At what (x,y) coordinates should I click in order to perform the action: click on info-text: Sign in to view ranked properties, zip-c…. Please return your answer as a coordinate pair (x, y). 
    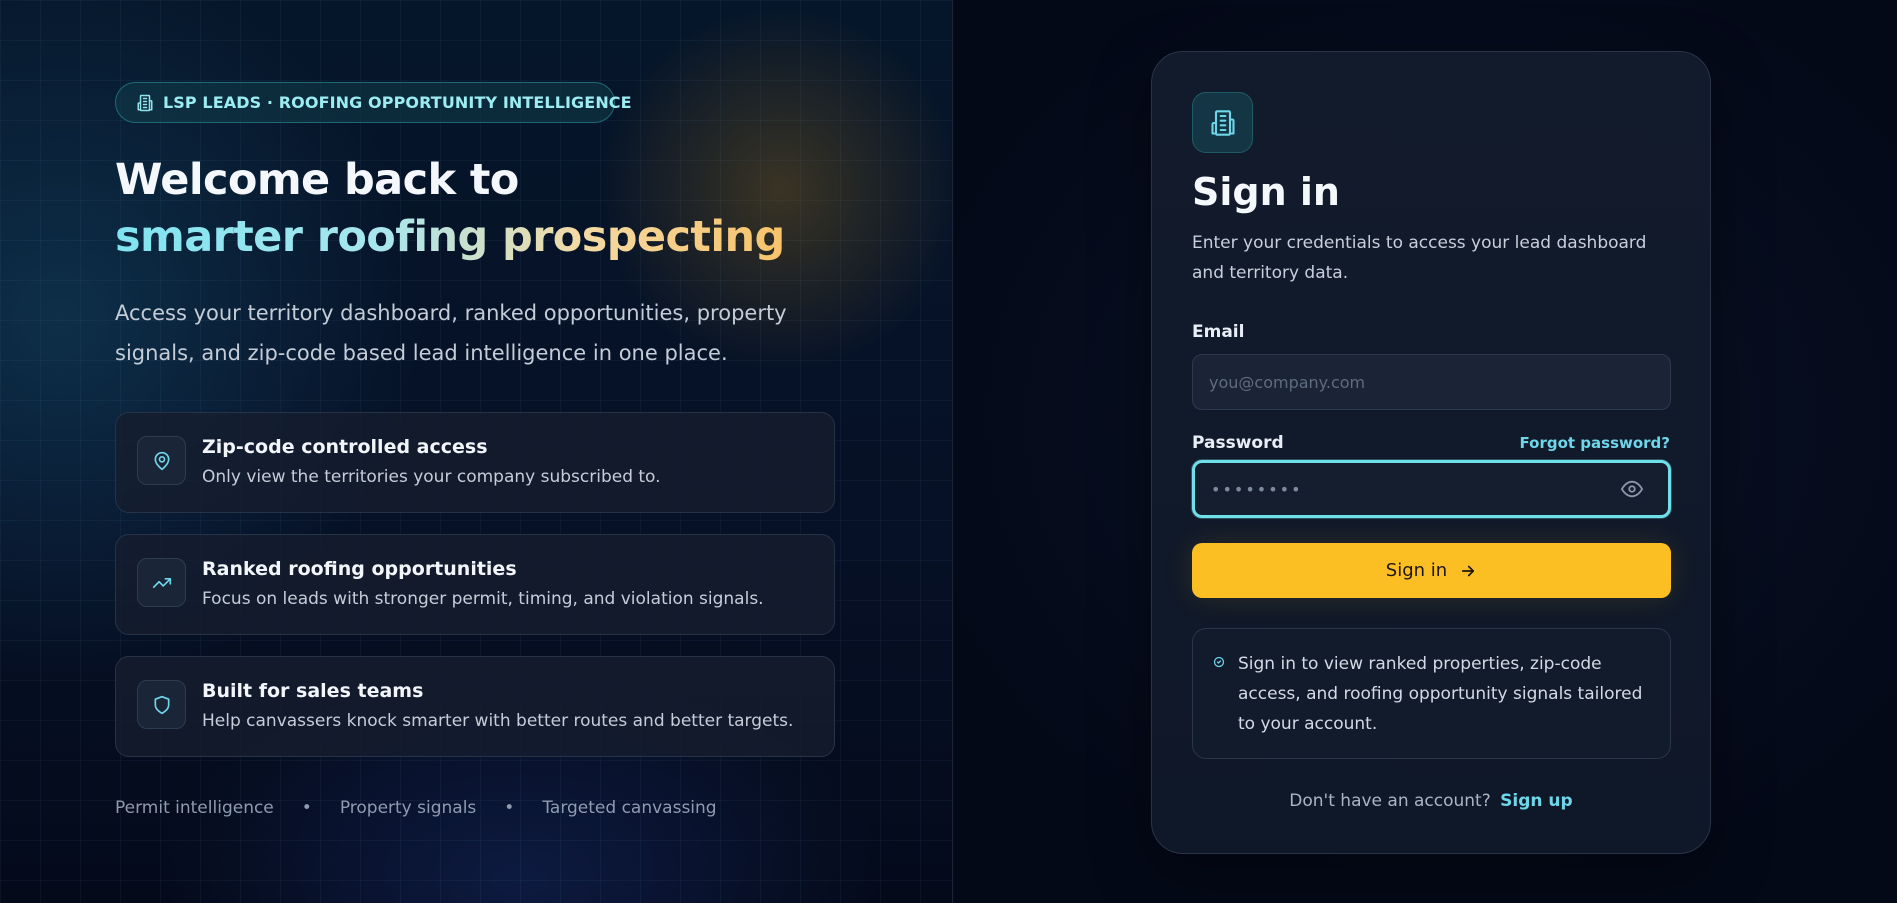
    Looking at the image, I should click on (1440, 694).